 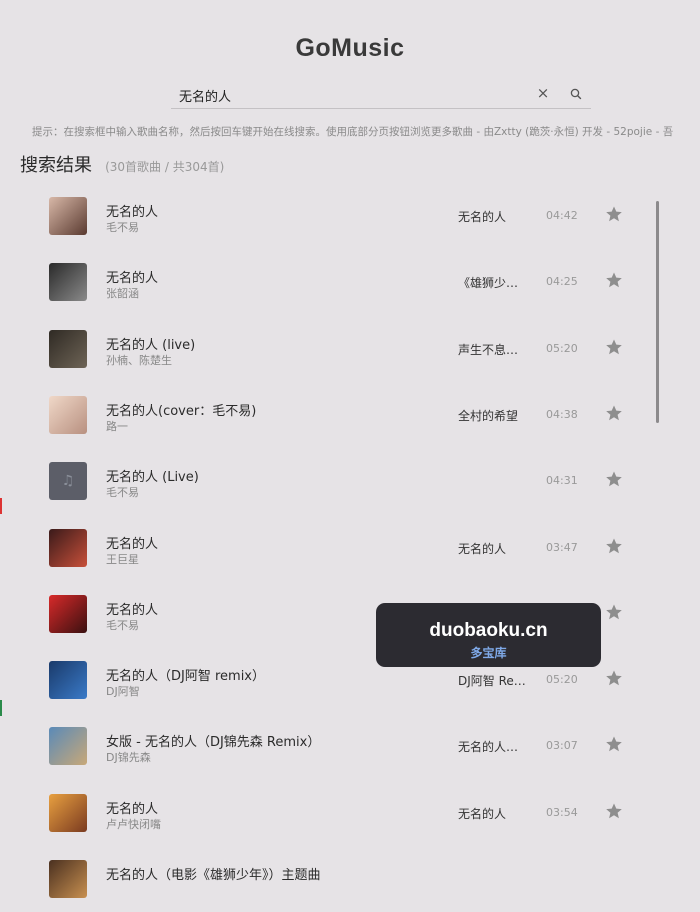 I want to click on song-duration: 03:54, so click(x=562, y=812).